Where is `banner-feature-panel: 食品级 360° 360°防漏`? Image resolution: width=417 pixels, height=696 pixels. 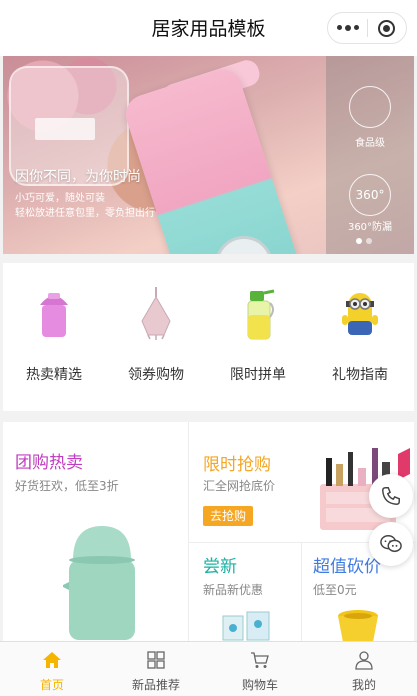
banner-feature-panel: 食品级 360° 360°防漏 is located at coordinates (370, 155).